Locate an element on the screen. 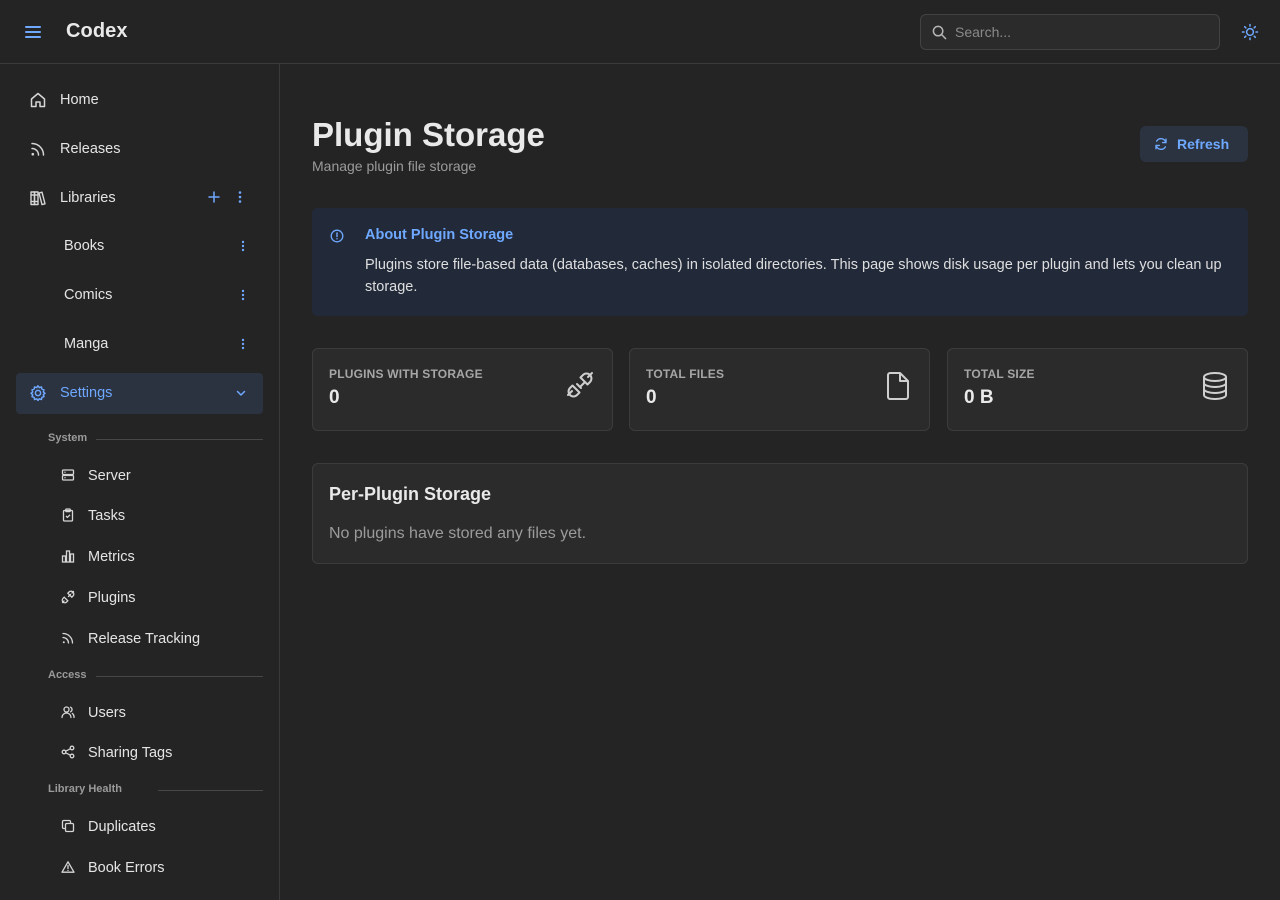 The width and height of the screenshot is (1280, 900). sun-icon is located at coordinates (1250, 32).